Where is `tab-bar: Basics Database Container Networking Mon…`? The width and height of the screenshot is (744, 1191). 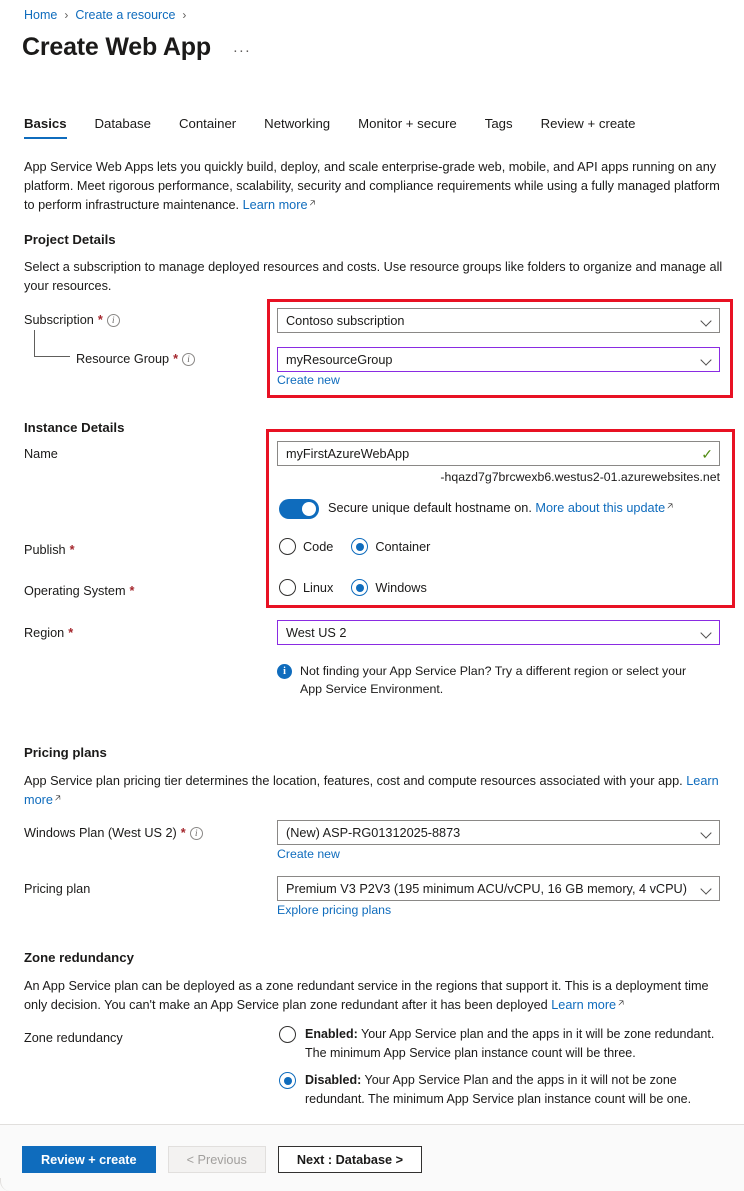 tab-bar: Basics Database Container Networking Mon… is located at coordinates (337, 127).